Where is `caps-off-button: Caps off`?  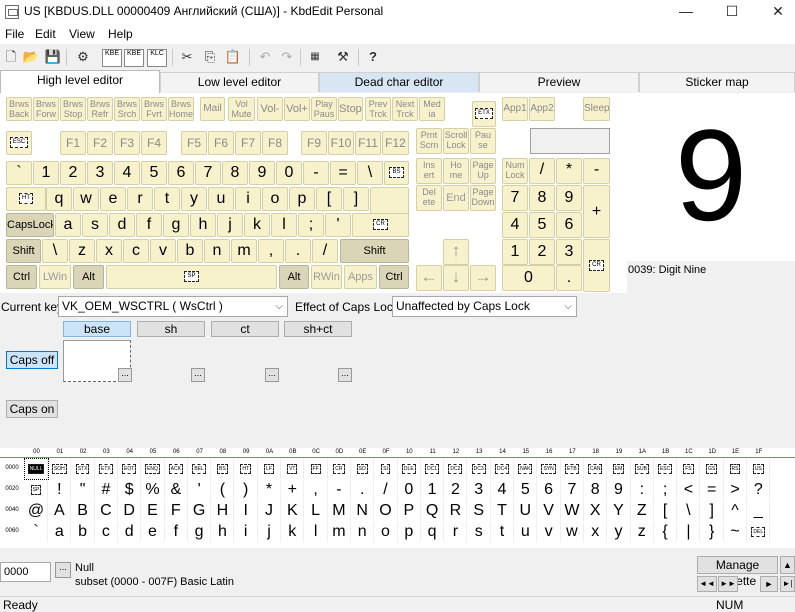 caps-off-button: Caps off is located at coordinates (32, 360).